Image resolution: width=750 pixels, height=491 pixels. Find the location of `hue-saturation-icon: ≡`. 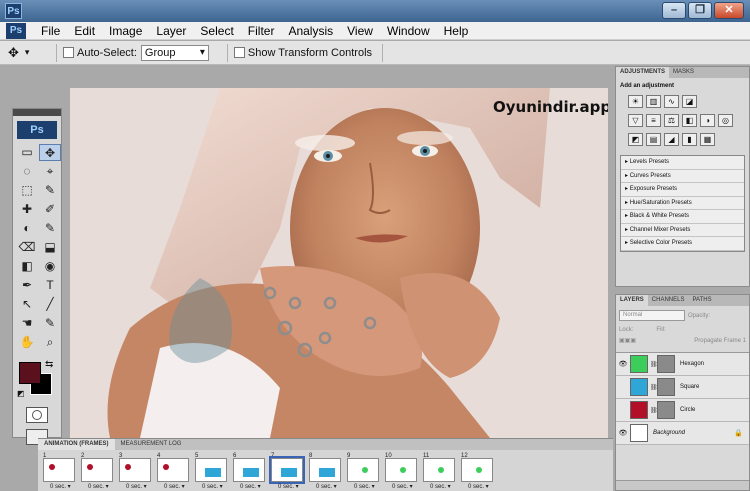

hue-saturation-icon: ≡ is located at coordinates (653, 120).